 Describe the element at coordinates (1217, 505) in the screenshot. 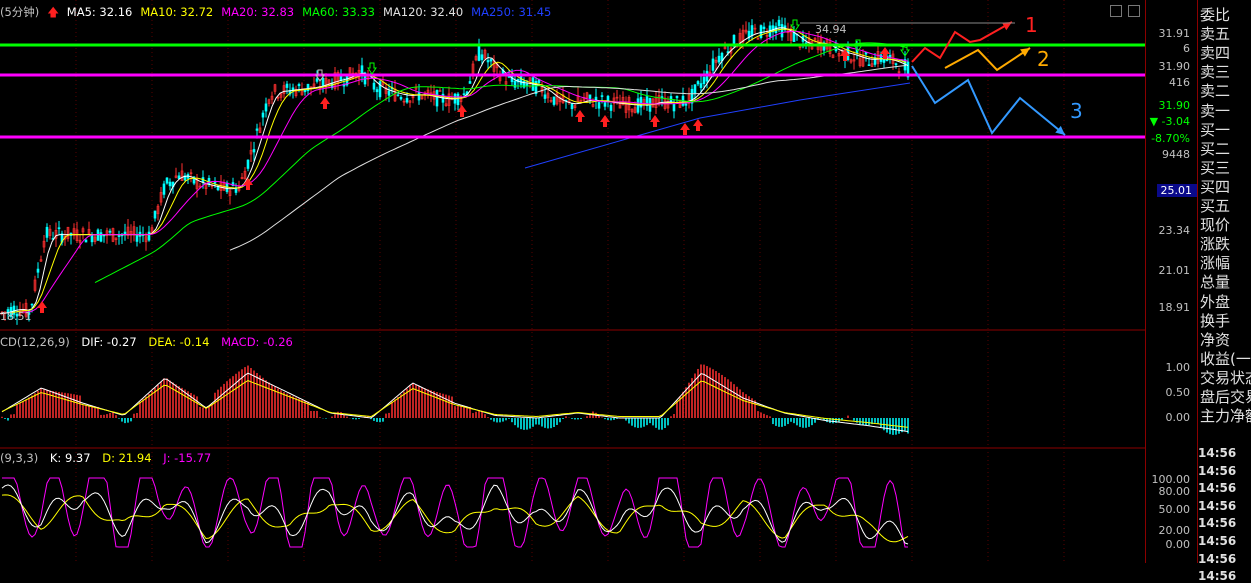

I see `time-label-3: 14:56` at that location.